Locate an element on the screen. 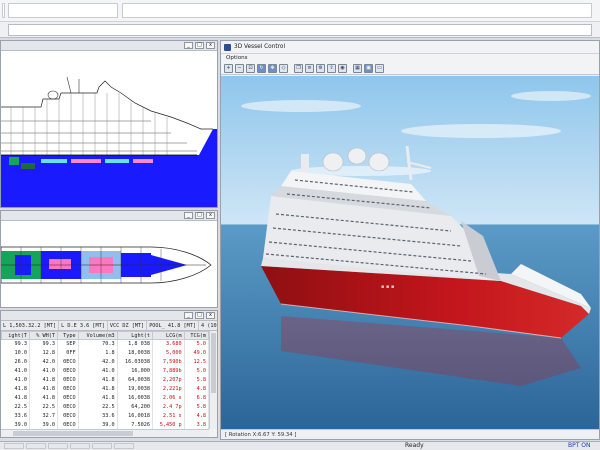  table-cell: 2.51 s is located at coordinates (168, 416).